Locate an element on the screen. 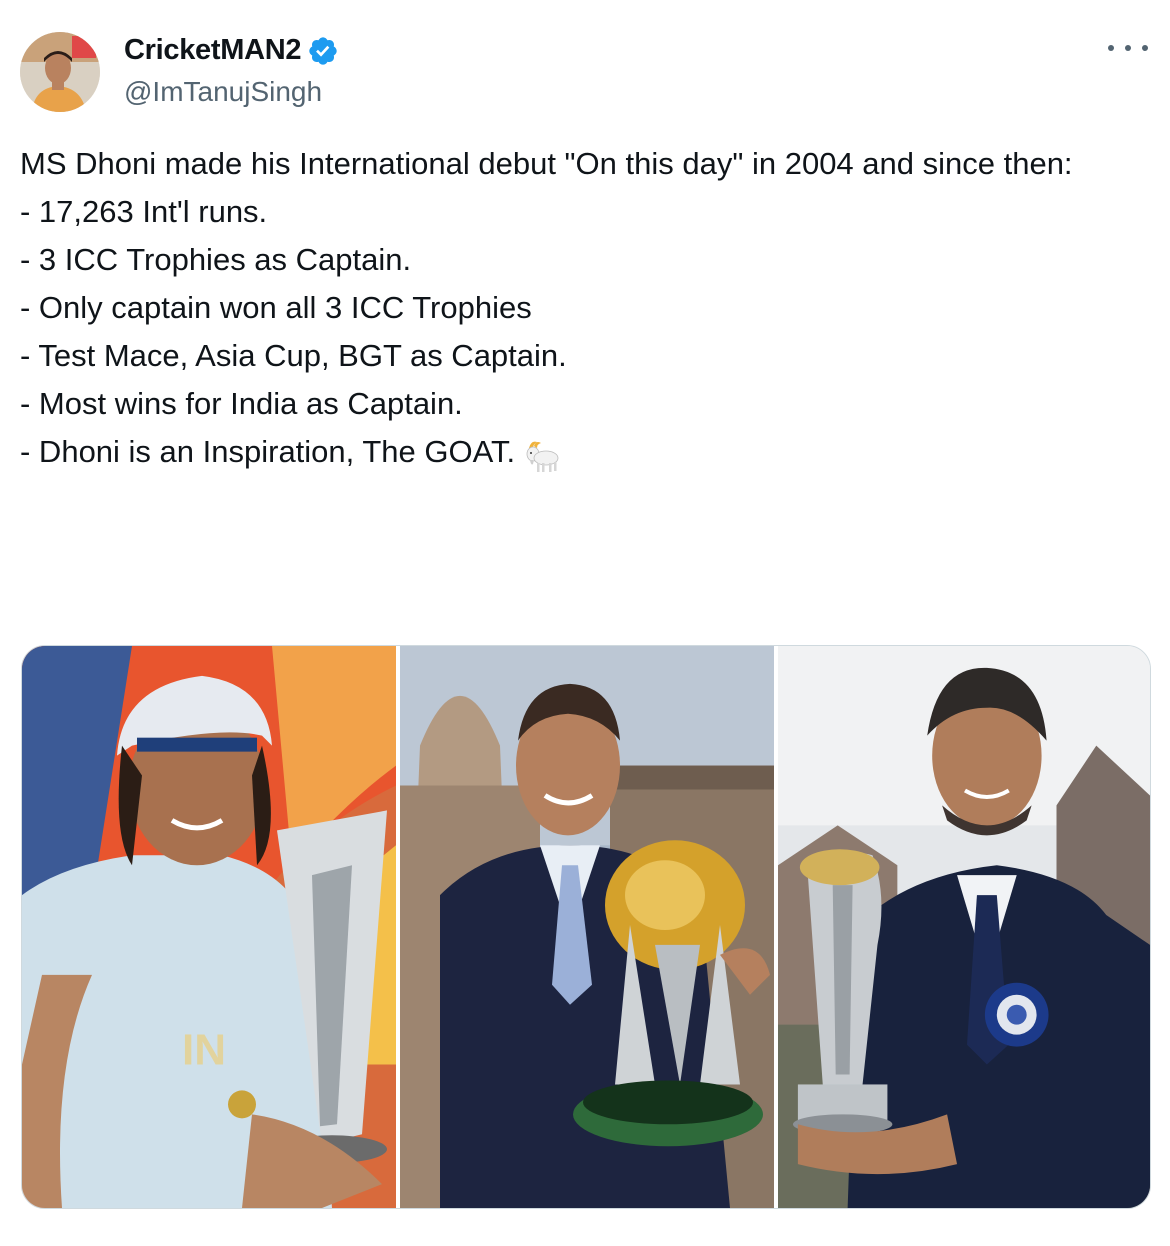  tweet-last-line: - Dhoni is an Inspiration, The GOAT. is located at coordinates (585, 452).